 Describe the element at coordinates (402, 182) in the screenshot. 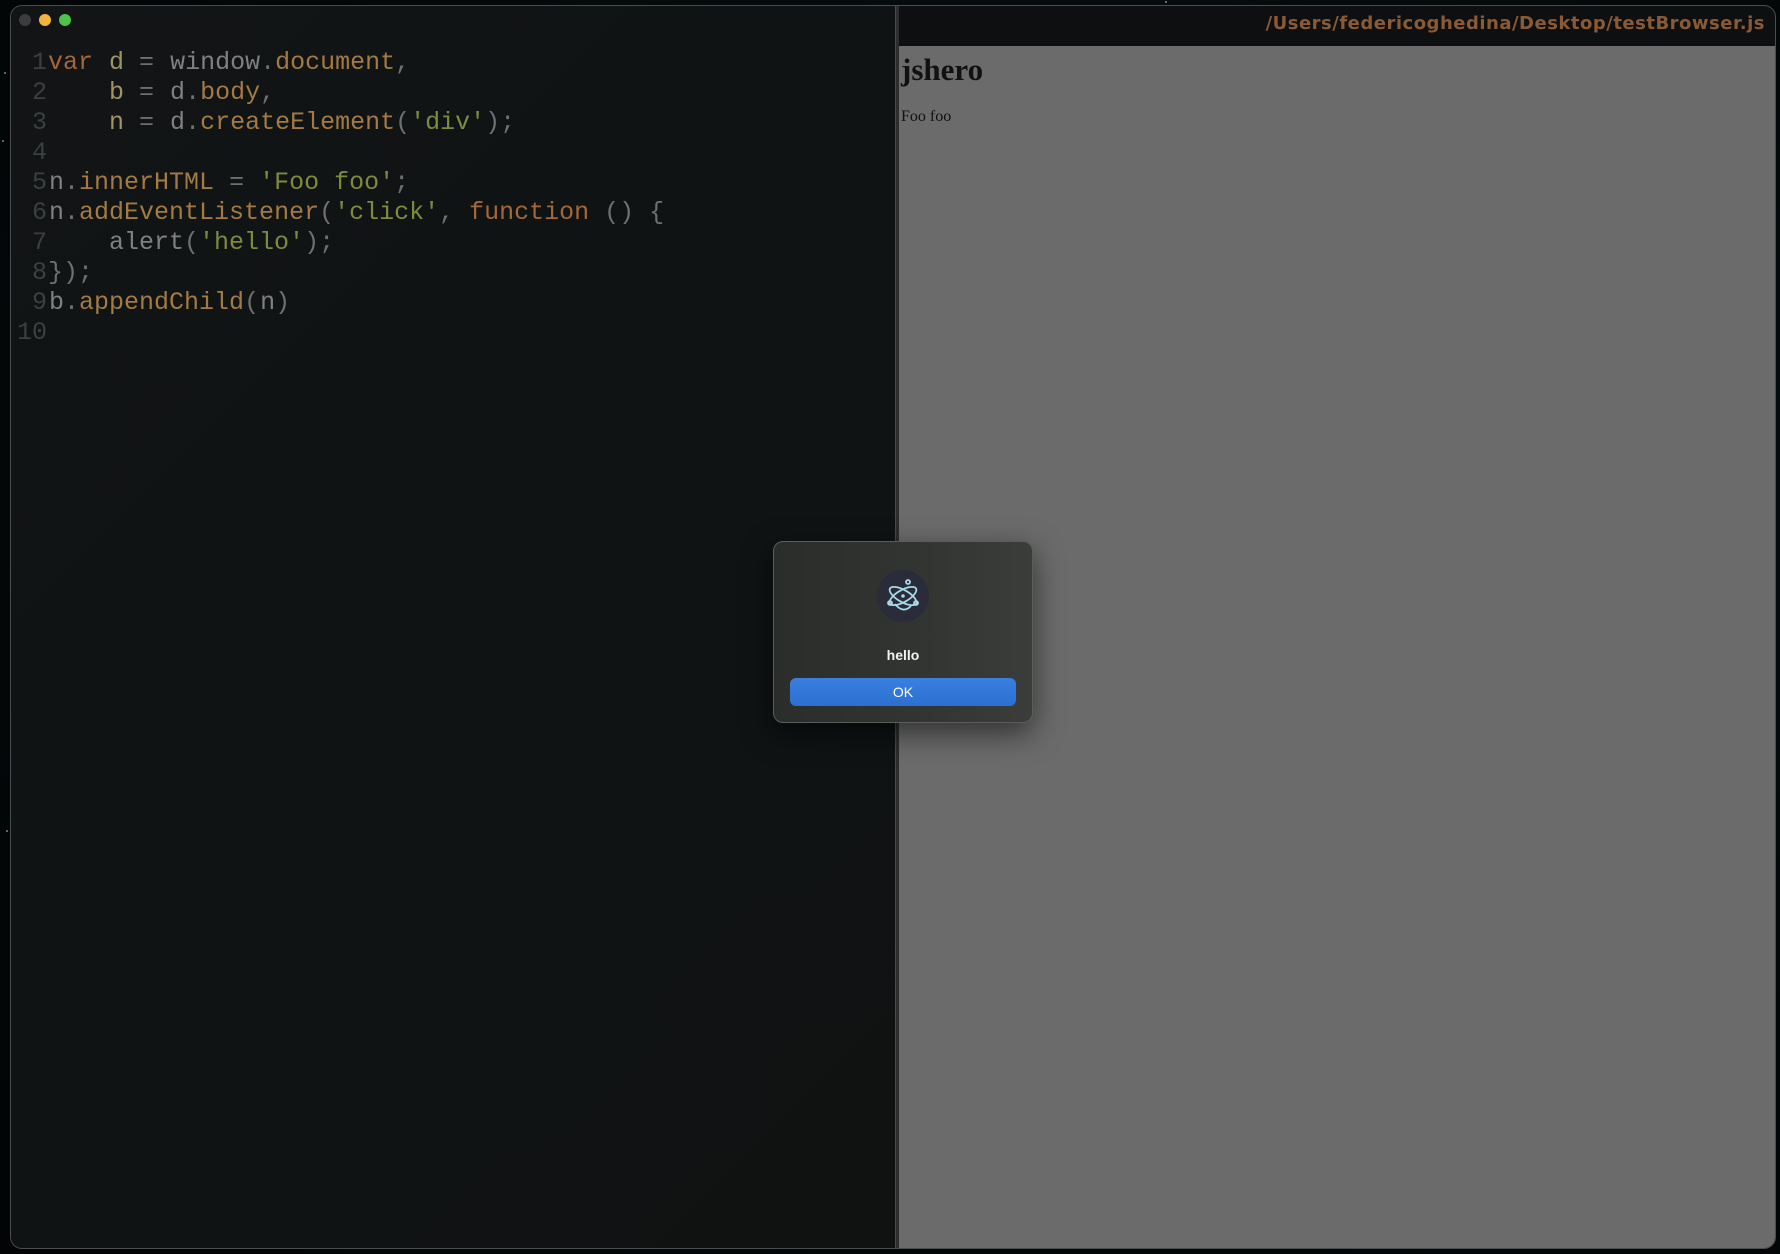

I see `code-token: ;` at that location.